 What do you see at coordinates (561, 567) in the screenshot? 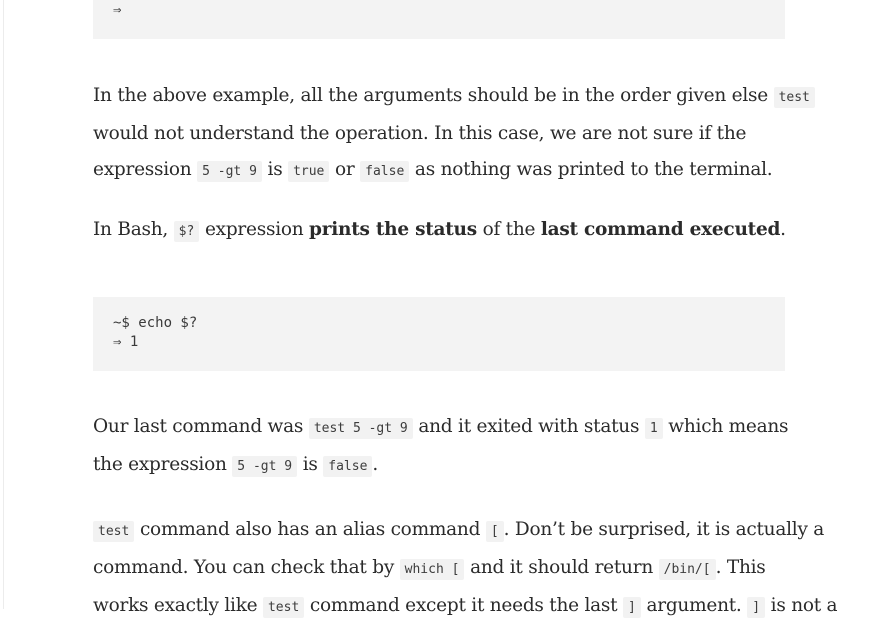
I see `text: and it should return` at bounding box center [561, 567].